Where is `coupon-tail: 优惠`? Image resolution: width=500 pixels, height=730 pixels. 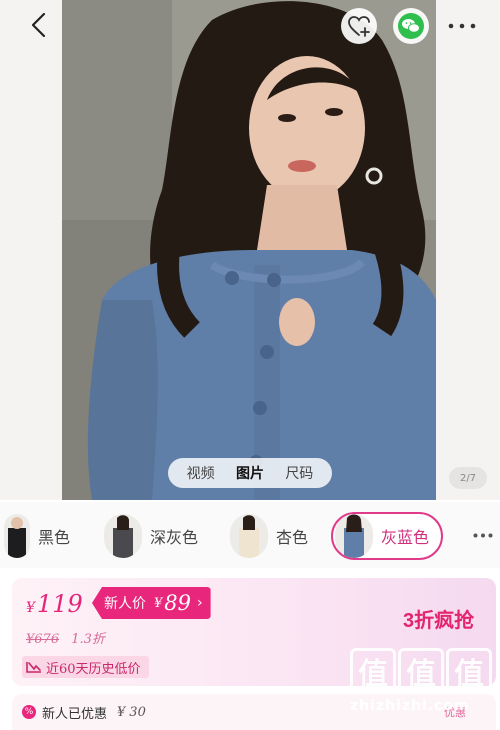 coupon-tail: 优惠 is located at coordinates (455, 712).